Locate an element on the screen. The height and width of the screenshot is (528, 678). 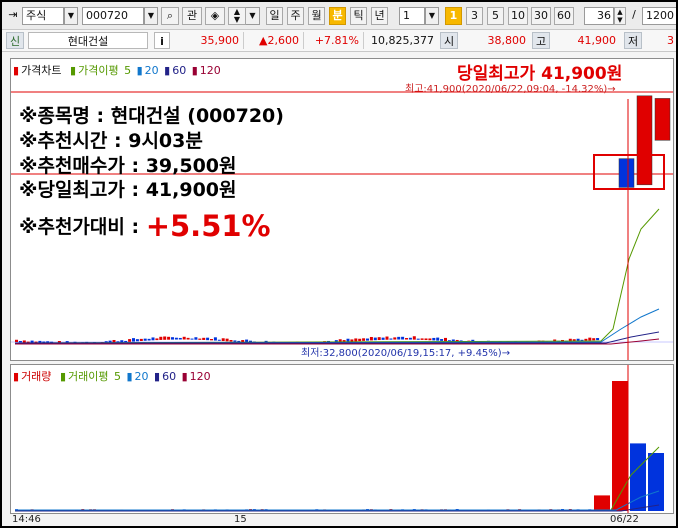
info-icon: i is located at coordinates (162, 40).